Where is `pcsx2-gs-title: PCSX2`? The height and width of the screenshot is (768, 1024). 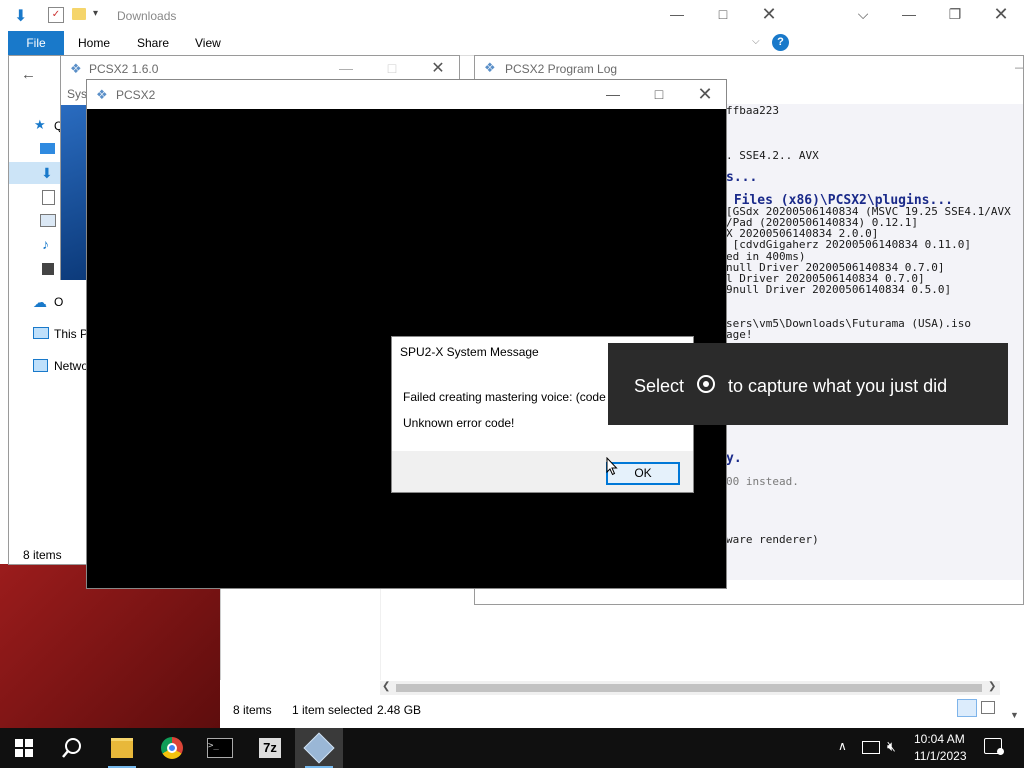
pcsx2-gs-title: PCSX2 is located at coordinates (136, 95).